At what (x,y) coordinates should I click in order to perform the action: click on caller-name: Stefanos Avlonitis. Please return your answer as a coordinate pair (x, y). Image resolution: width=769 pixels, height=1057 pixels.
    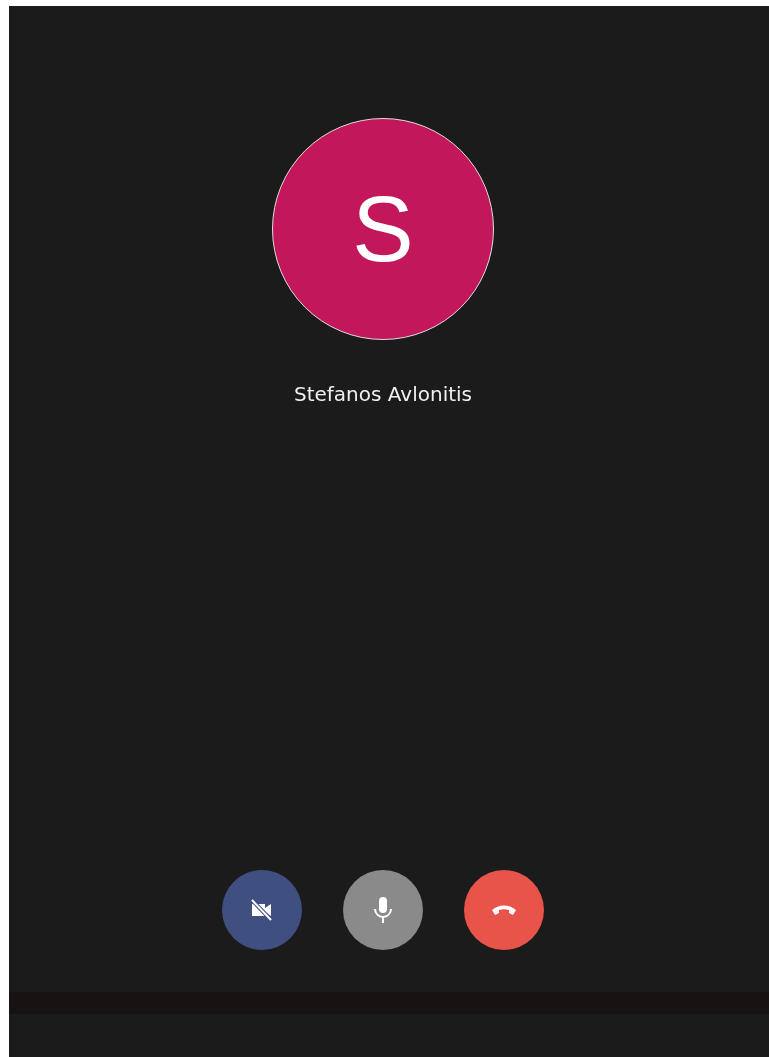
    Looking at the image, I should click on (383, 394).